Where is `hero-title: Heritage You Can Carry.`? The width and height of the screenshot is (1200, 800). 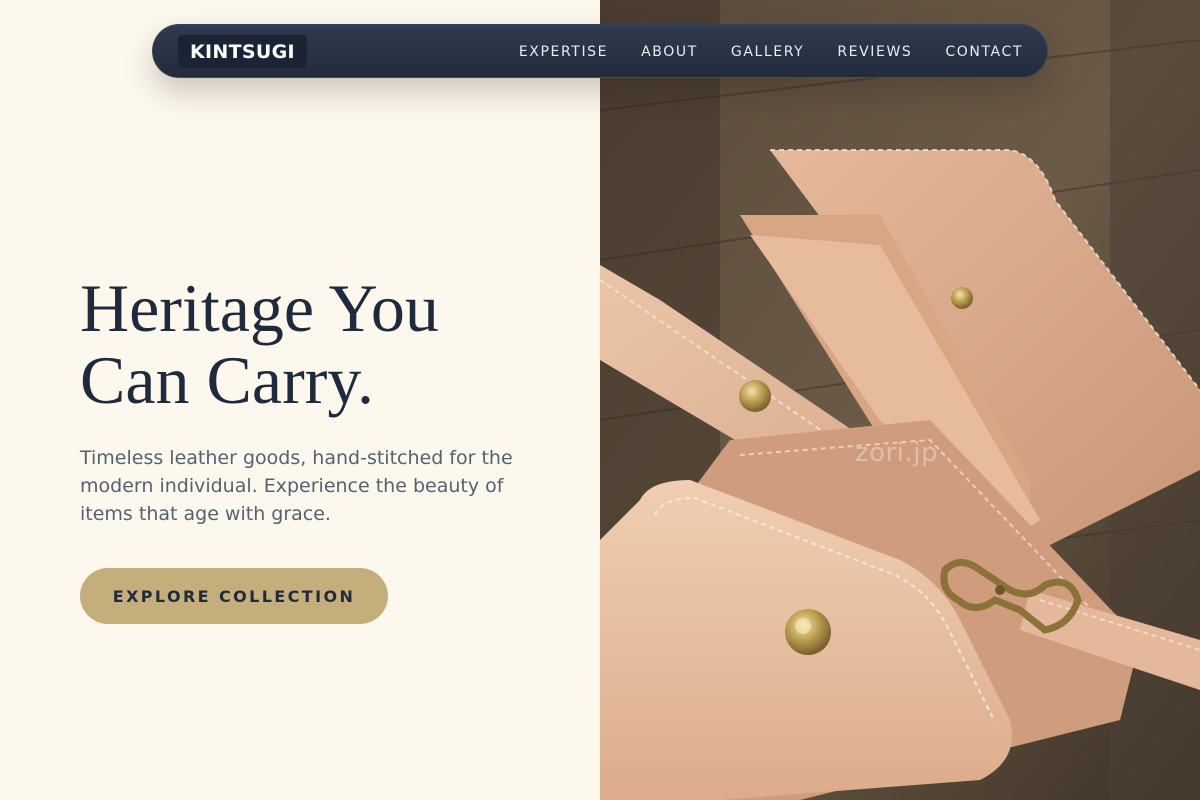
hero-title: Heritage You Can Carry. is located at coordinates (320, 344).